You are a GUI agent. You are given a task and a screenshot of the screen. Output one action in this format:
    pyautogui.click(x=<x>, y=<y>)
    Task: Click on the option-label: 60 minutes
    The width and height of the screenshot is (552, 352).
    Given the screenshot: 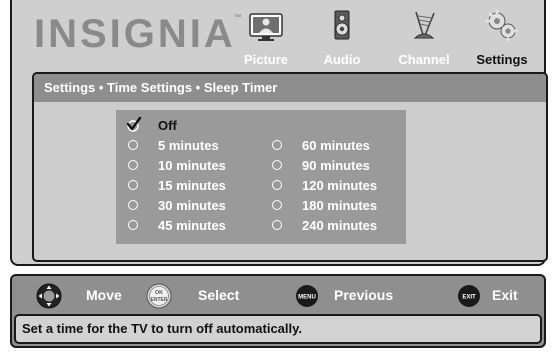 What is the action you would take?
    pyautogui.click(x=336, y=145)
    